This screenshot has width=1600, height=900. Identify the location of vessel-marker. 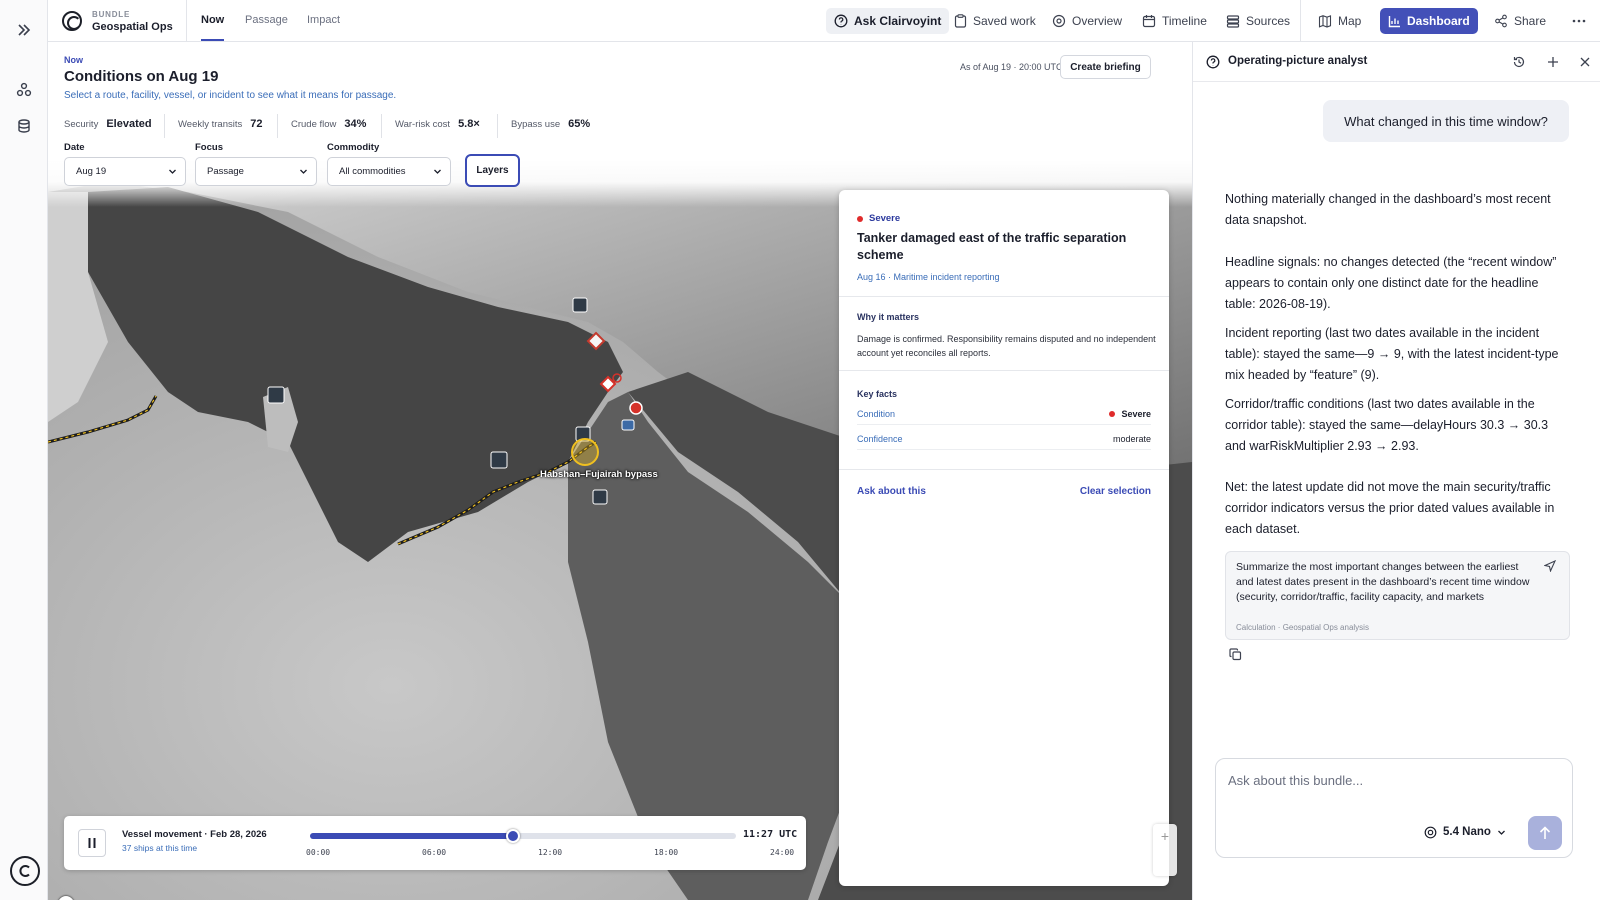
(628, 425).